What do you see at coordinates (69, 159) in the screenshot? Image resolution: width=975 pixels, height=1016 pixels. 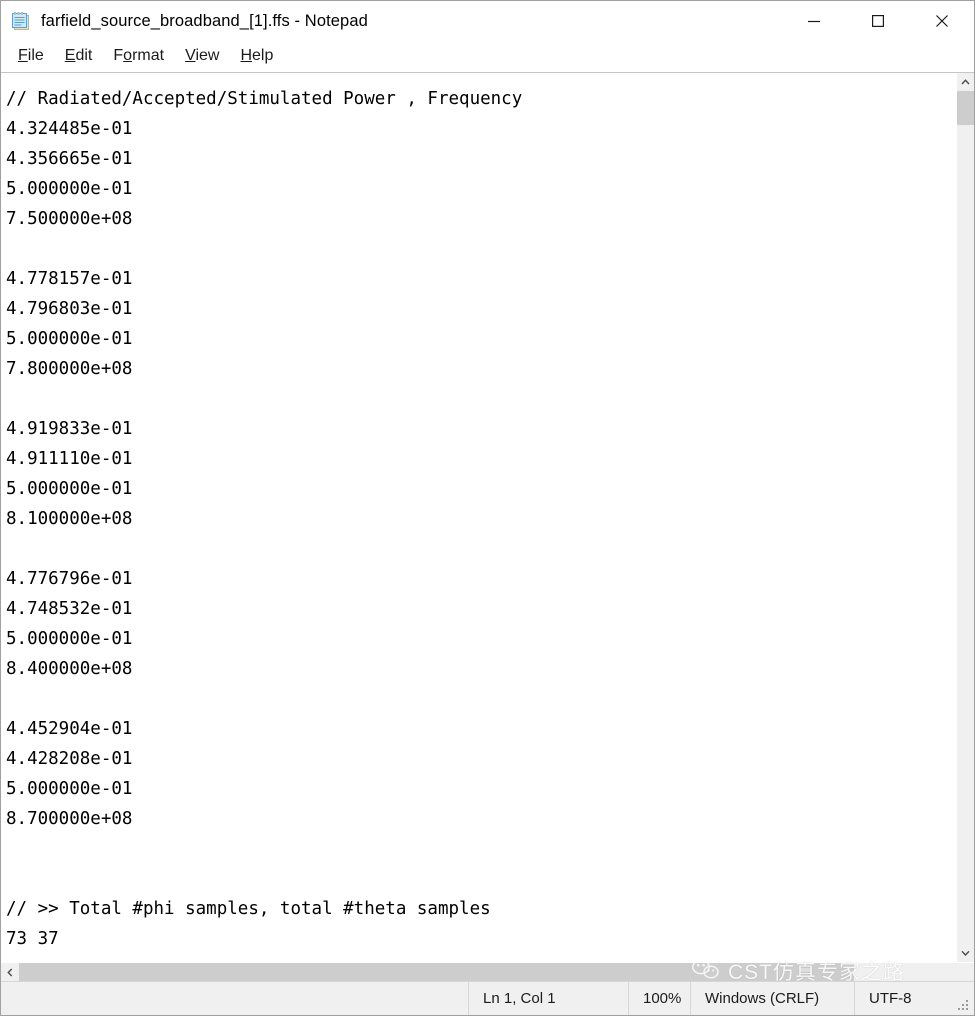 I see `editor-line: 4.356665e-01` at bounding box center [69, 159].